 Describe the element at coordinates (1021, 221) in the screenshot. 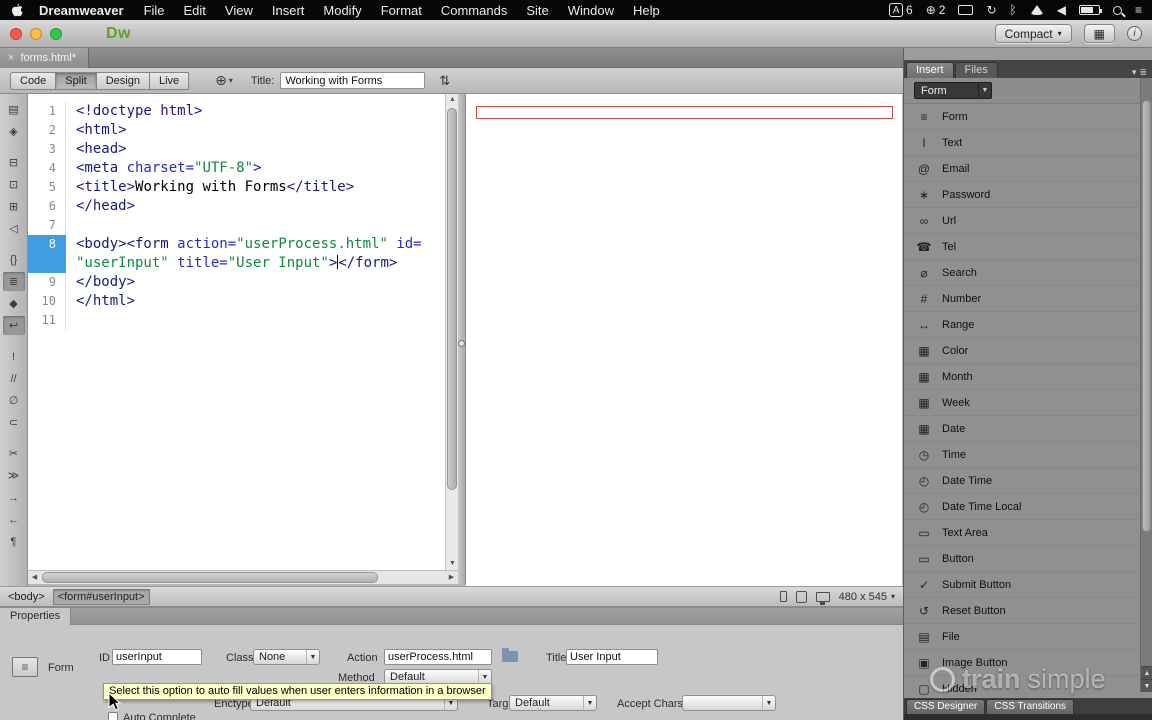

I see `insert-item: ∞ Url` at that location.